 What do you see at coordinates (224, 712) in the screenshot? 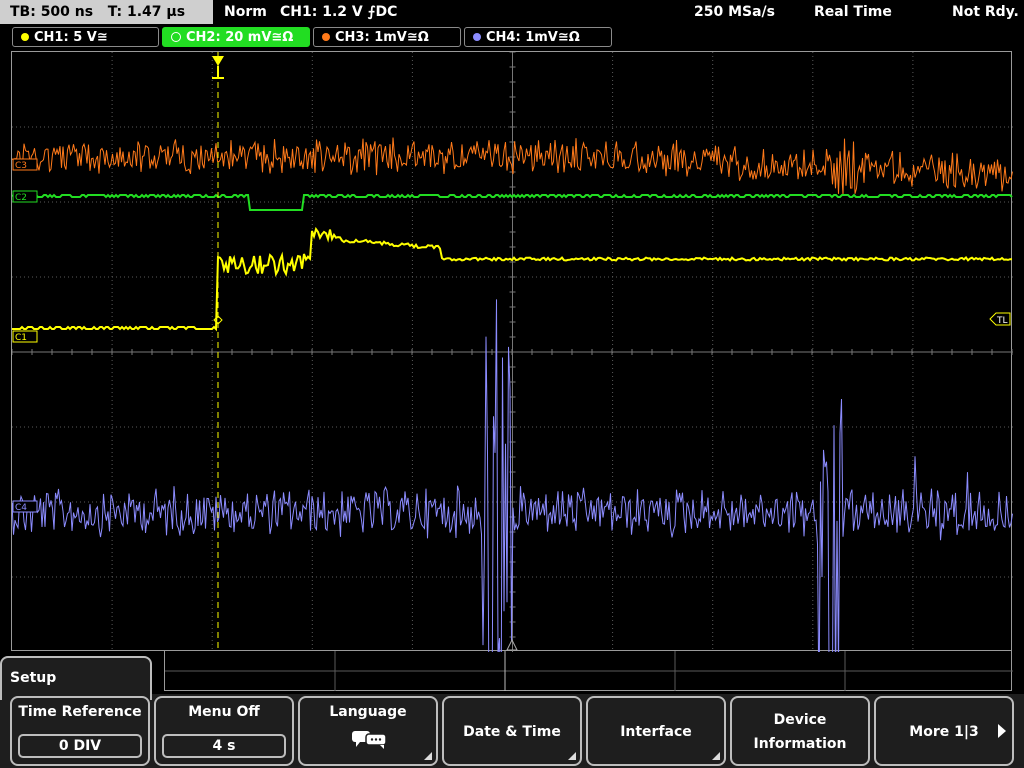
I see `menu-off-label: Menu Off` at bounding box center [224, 712].